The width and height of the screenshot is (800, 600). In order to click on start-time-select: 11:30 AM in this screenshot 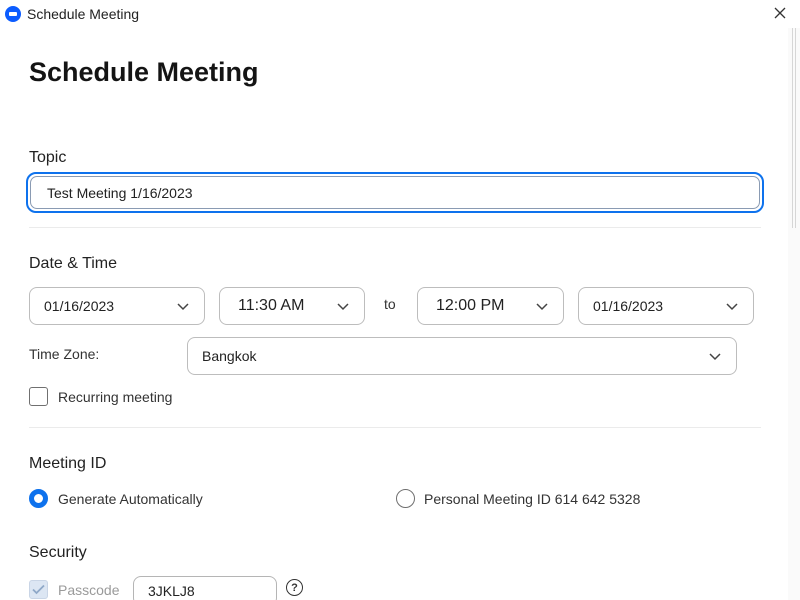, I will do `click(292, 306)`.